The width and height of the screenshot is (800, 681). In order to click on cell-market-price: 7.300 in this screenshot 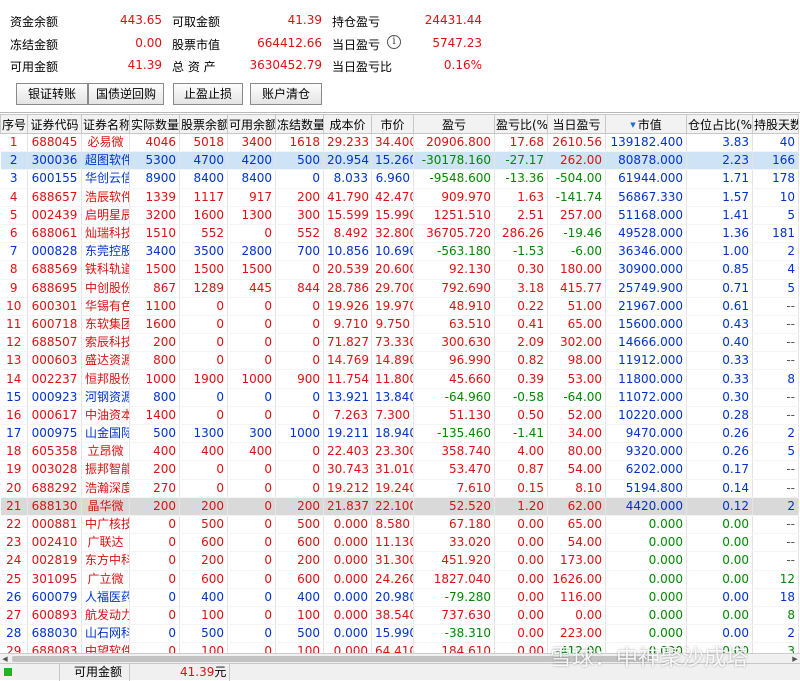, I will do `click(392, 416)`.